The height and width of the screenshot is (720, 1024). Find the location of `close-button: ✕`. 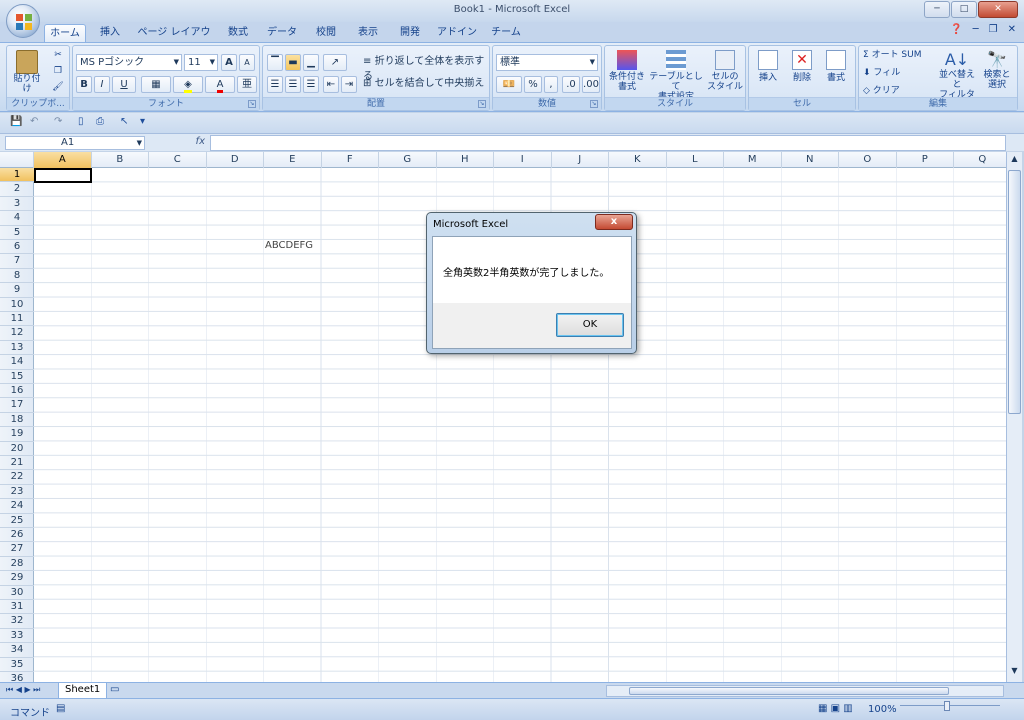

close-button: ✕ is located at coordinates (998, 9).